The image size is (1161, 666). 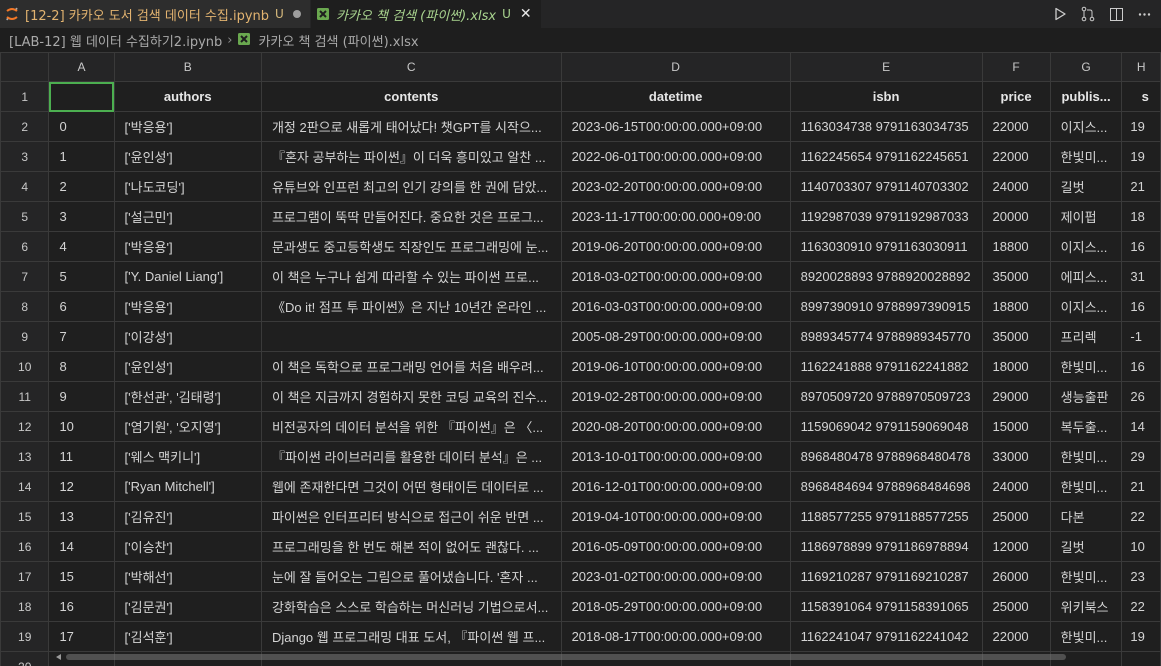 I want to click on split-editor-icon, so click(x=1116, y=14).